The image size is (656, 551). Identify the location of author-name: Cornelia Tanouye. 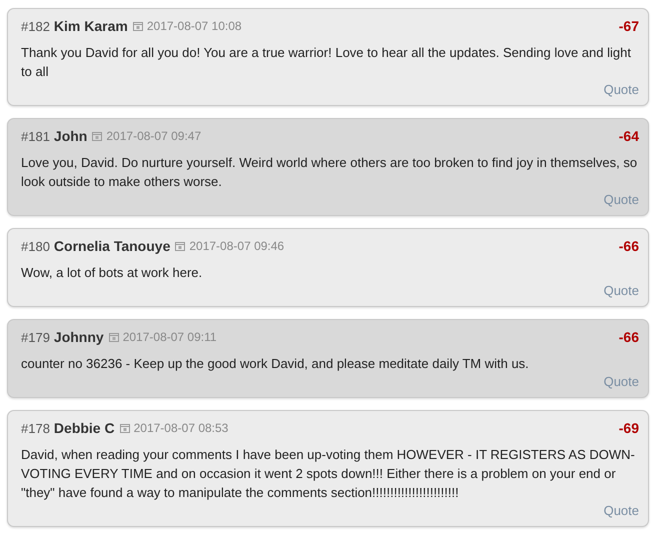
(112, 246).